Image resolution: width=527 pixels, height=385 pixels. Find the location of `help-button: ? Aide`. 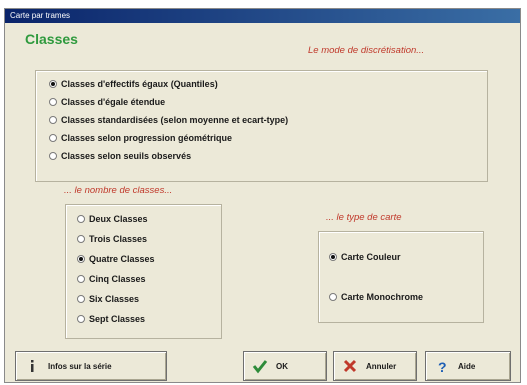

help-button: ? Aide is located at coordinates (468, 366).